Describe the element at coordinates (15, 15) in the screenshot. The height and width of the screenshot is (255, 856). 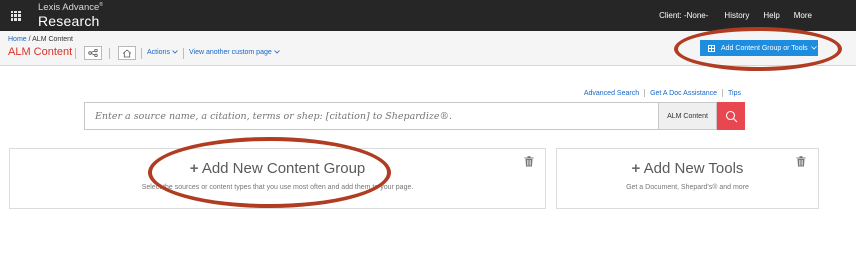
I see `apps-grid-icon` at that location.